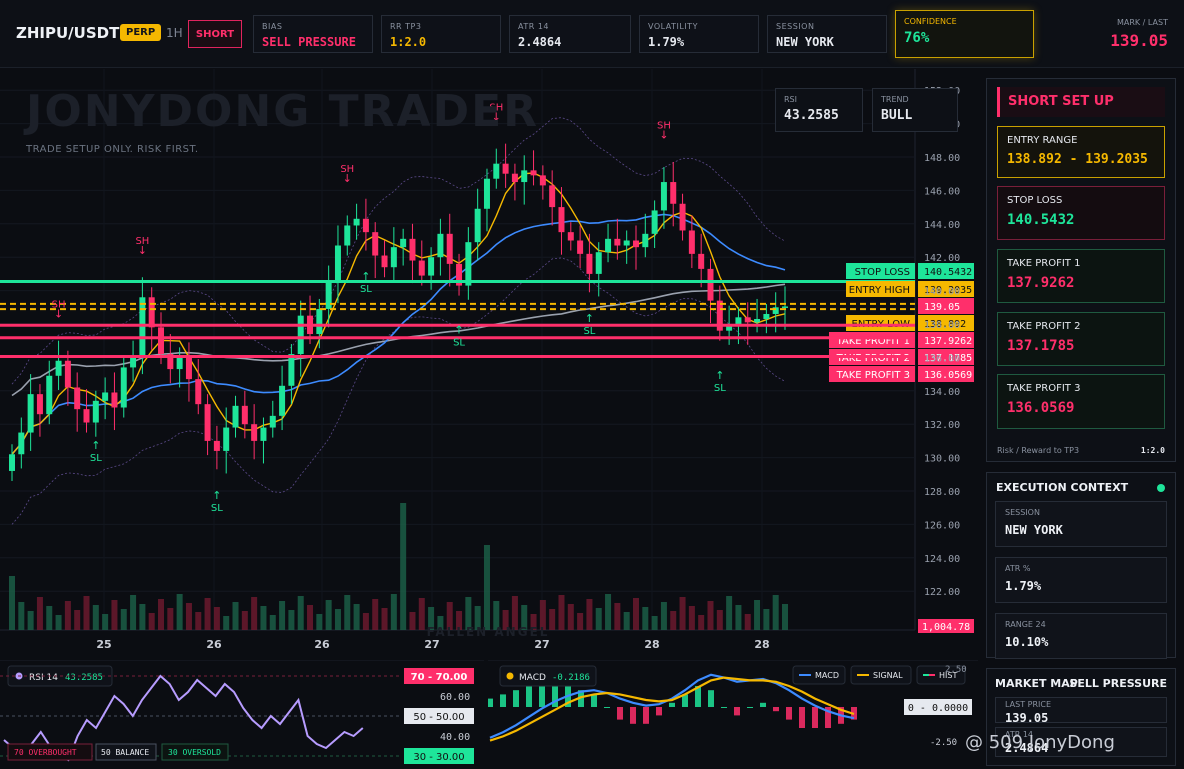 The image size is (1184, 769). Describe the element at coordinates (873, 358) in the screenshot. I see `level-name: TAKE PROFIT 2` at that location.